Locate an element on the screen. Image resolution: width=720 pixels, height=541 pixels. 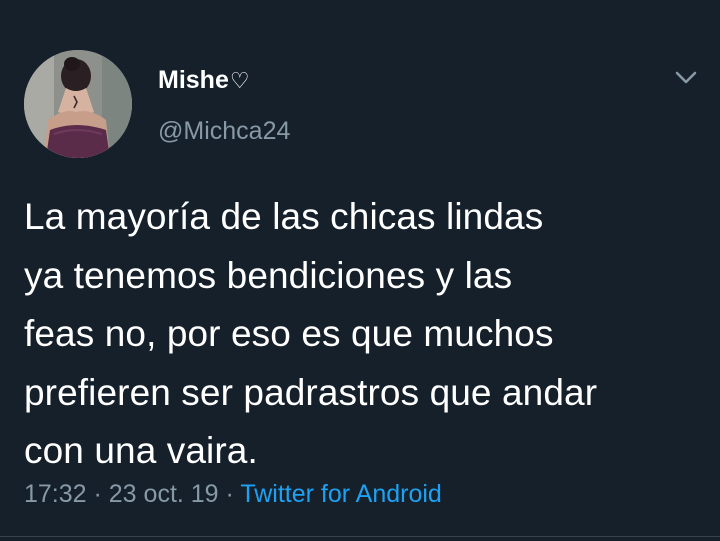
tweet-metadata: 17:32 · 23 oct. 19 · Twitter for Android is located at coordinates (233, 494).